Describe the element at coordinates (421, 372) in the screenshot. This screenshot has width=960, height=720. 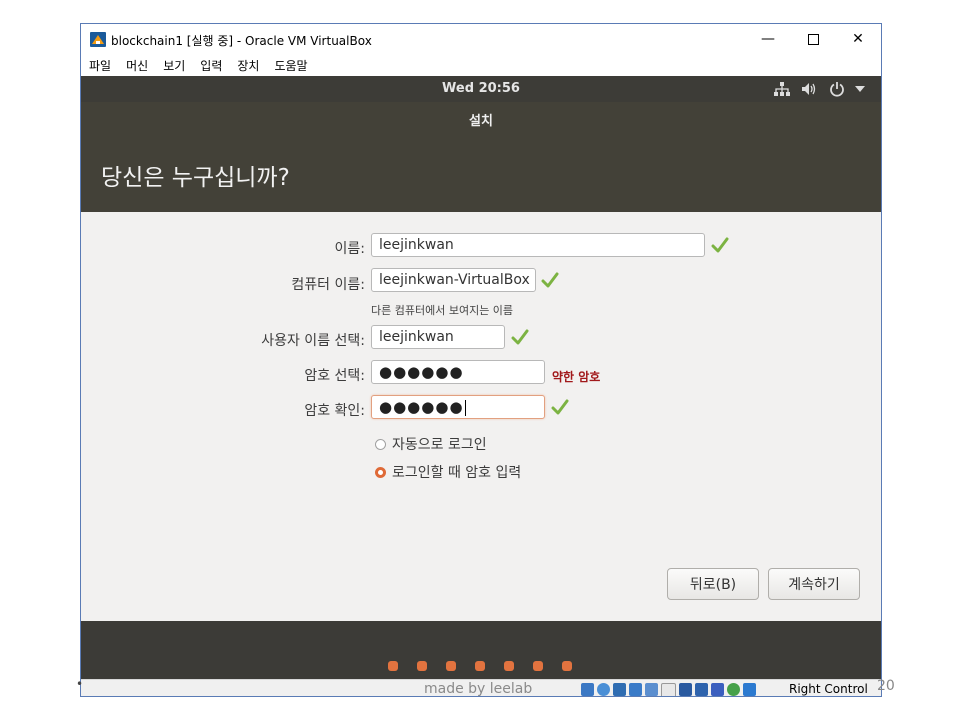
I see `password-dots: ●●●●●●` at that location.